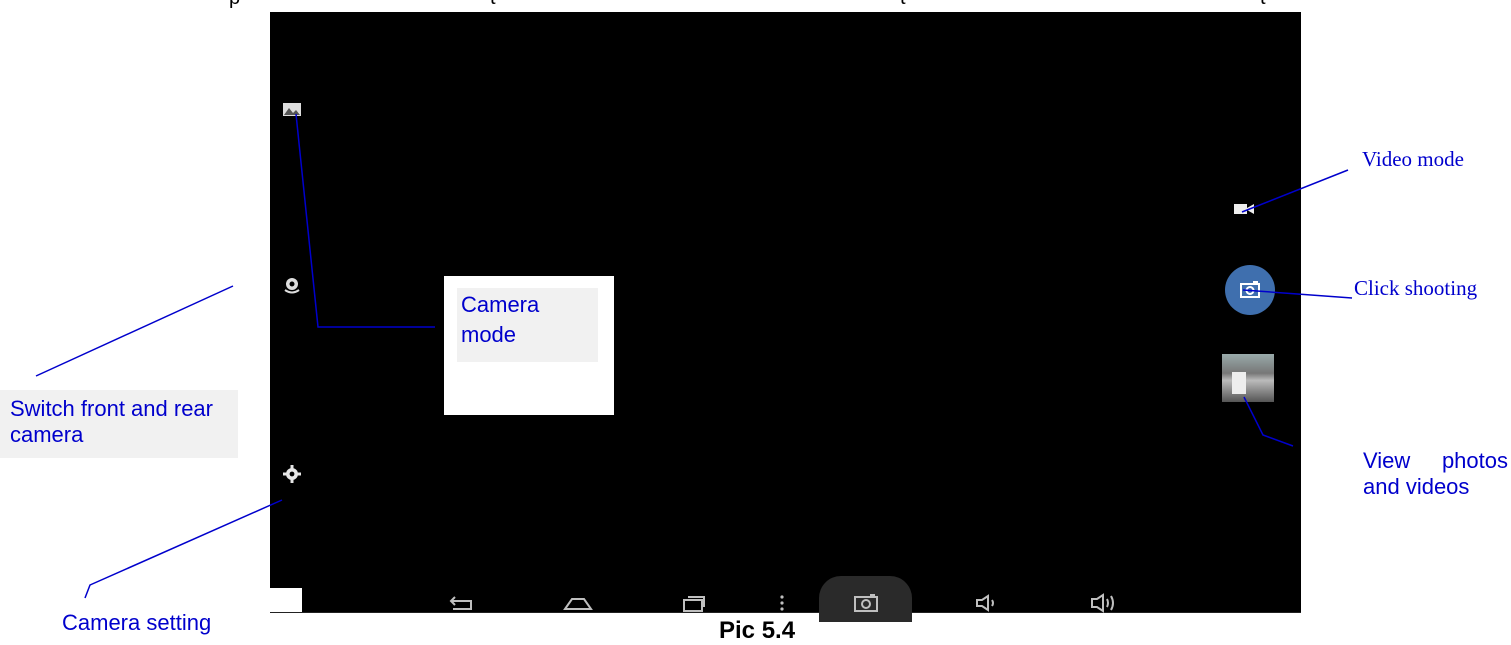  I want to click on click-shooting-label: Click shooting, so click(1416, 288).